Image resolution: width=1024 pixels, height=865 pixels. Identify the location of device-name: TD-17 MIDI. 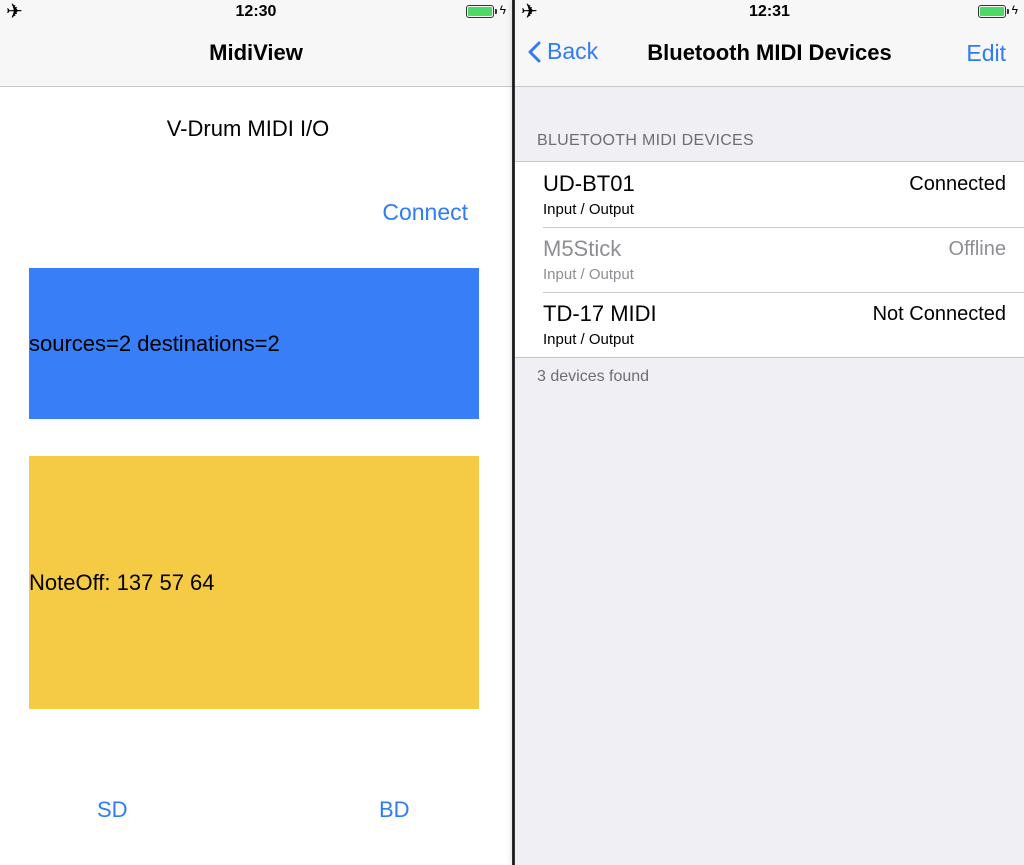
(600, 313).